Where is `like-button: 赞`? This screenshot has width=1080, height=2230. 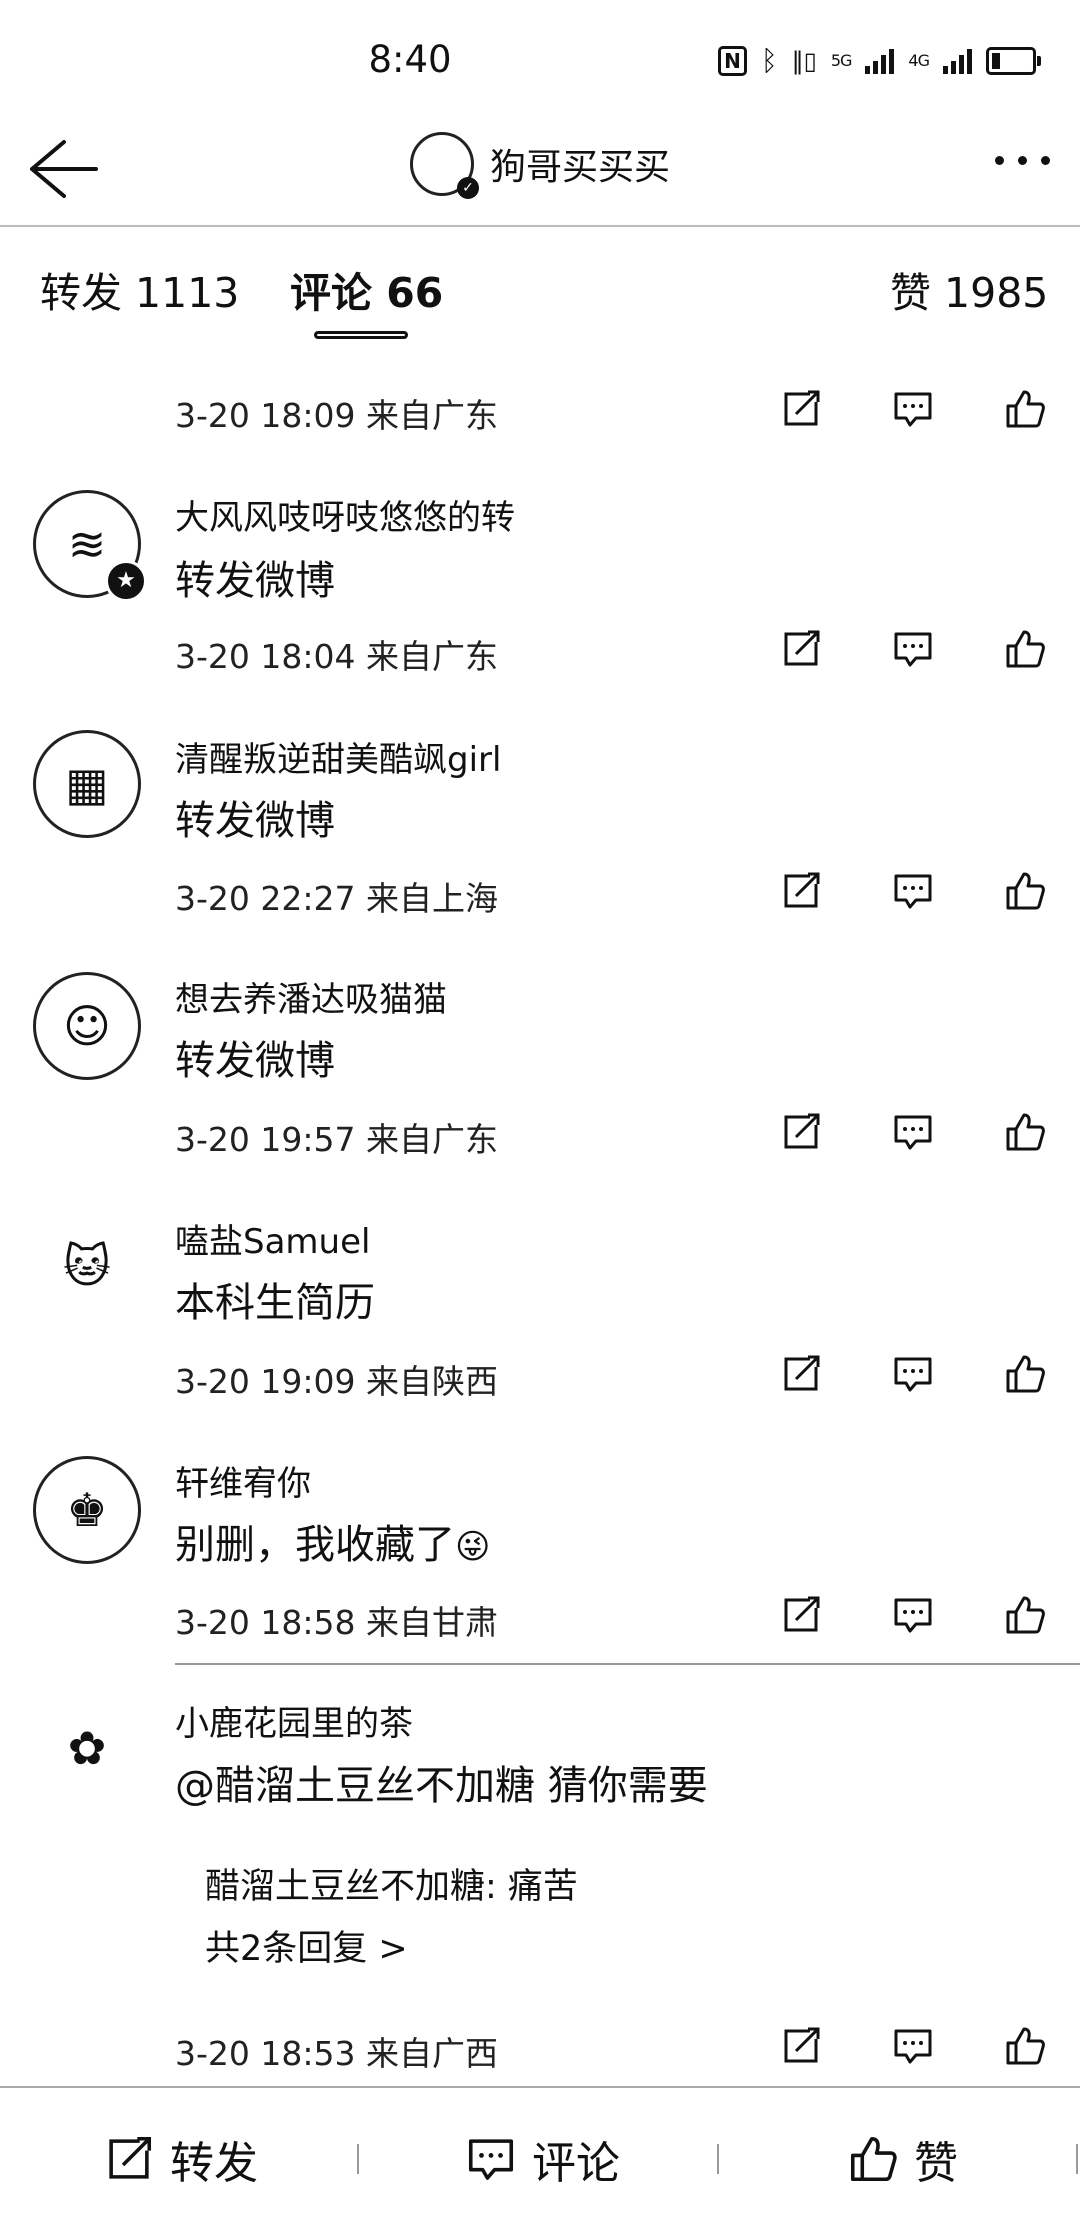 like-button: 赞 is located at coordinates (903, 2159).